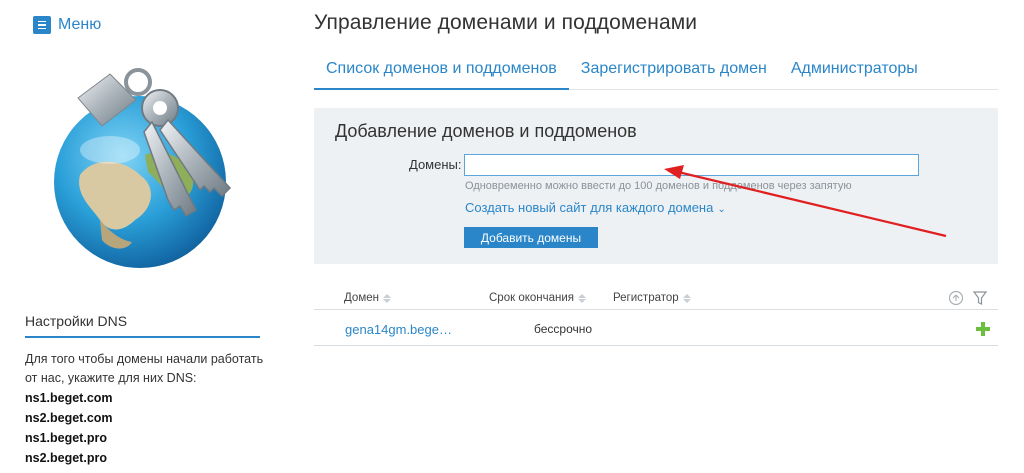 Image resolution: width=1024 pixels, height=473 pixels. Describe the element at coordinates (76, 321) in the screenshot. I see `dns-settings-title: Настройки DNS` at that location.